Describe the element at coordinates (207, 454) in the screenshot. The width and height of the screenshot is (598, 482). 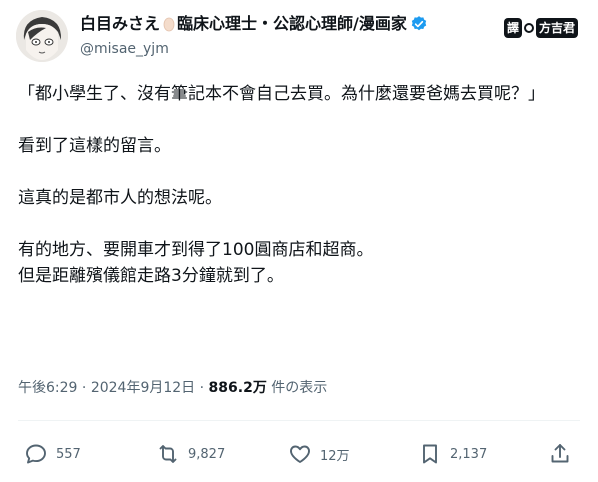
I see `repost-count: 9,827` at that location.